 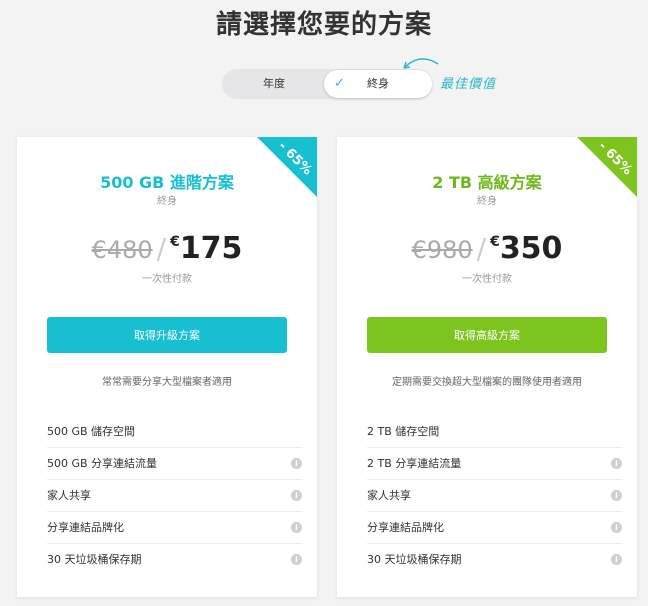 I want to click on feature-label: 500 GB 分享連結流量, so click(x=102, y=463).